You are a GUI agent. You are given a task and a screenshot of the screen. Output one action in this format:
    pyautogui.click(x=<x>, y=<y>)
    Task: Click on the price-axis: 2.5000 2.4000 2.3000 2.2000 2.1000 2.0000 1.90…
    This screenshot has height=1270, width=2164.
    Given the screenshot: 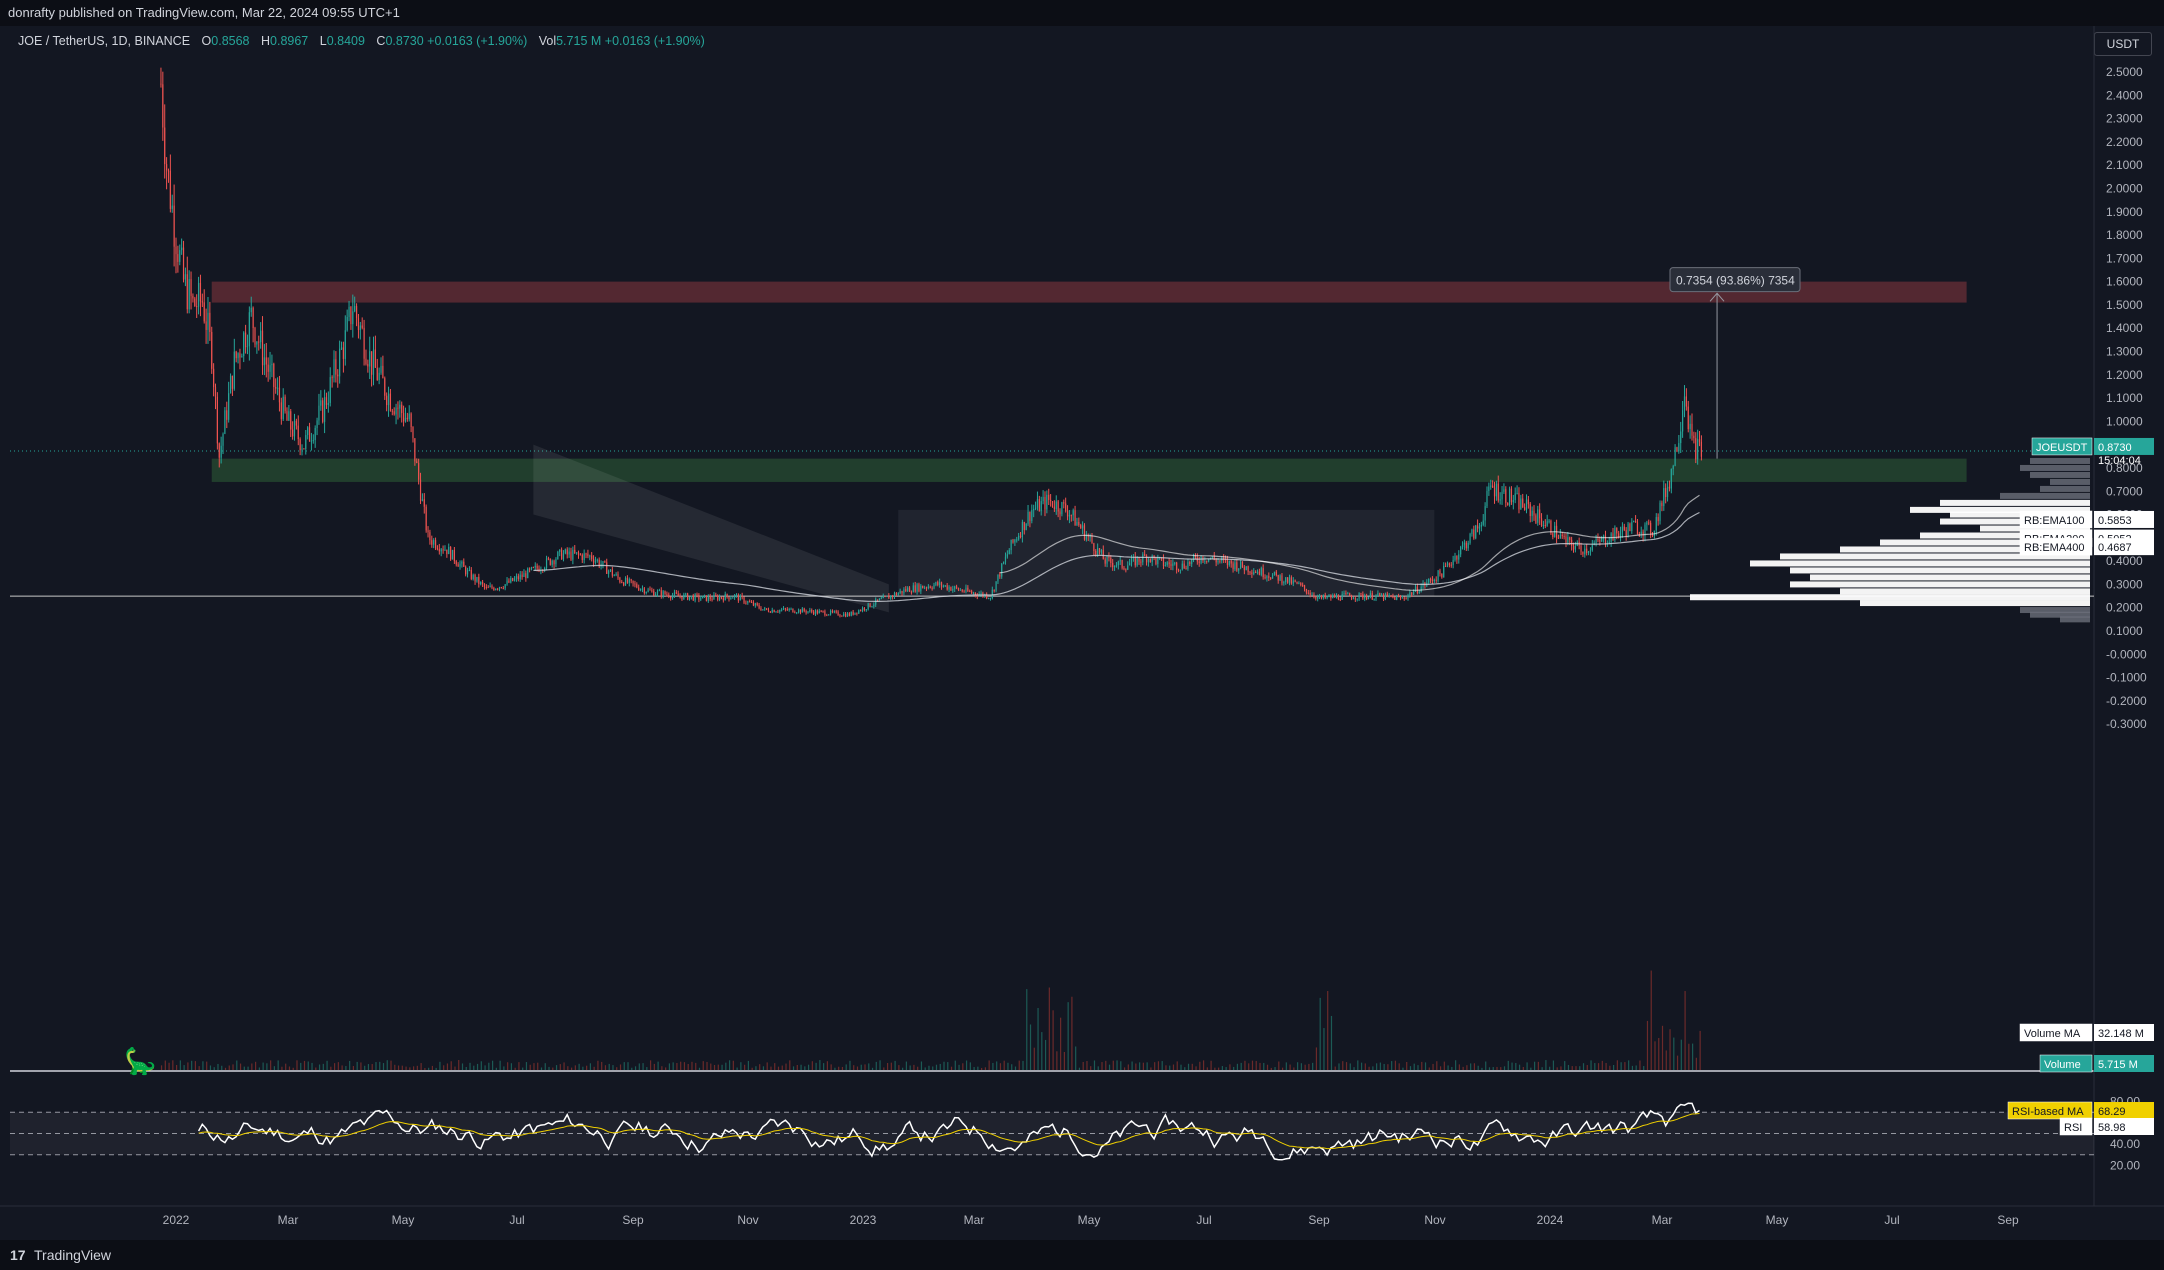 What is the action you would take?
    pyautogui.click(x=2126, y=618)
    